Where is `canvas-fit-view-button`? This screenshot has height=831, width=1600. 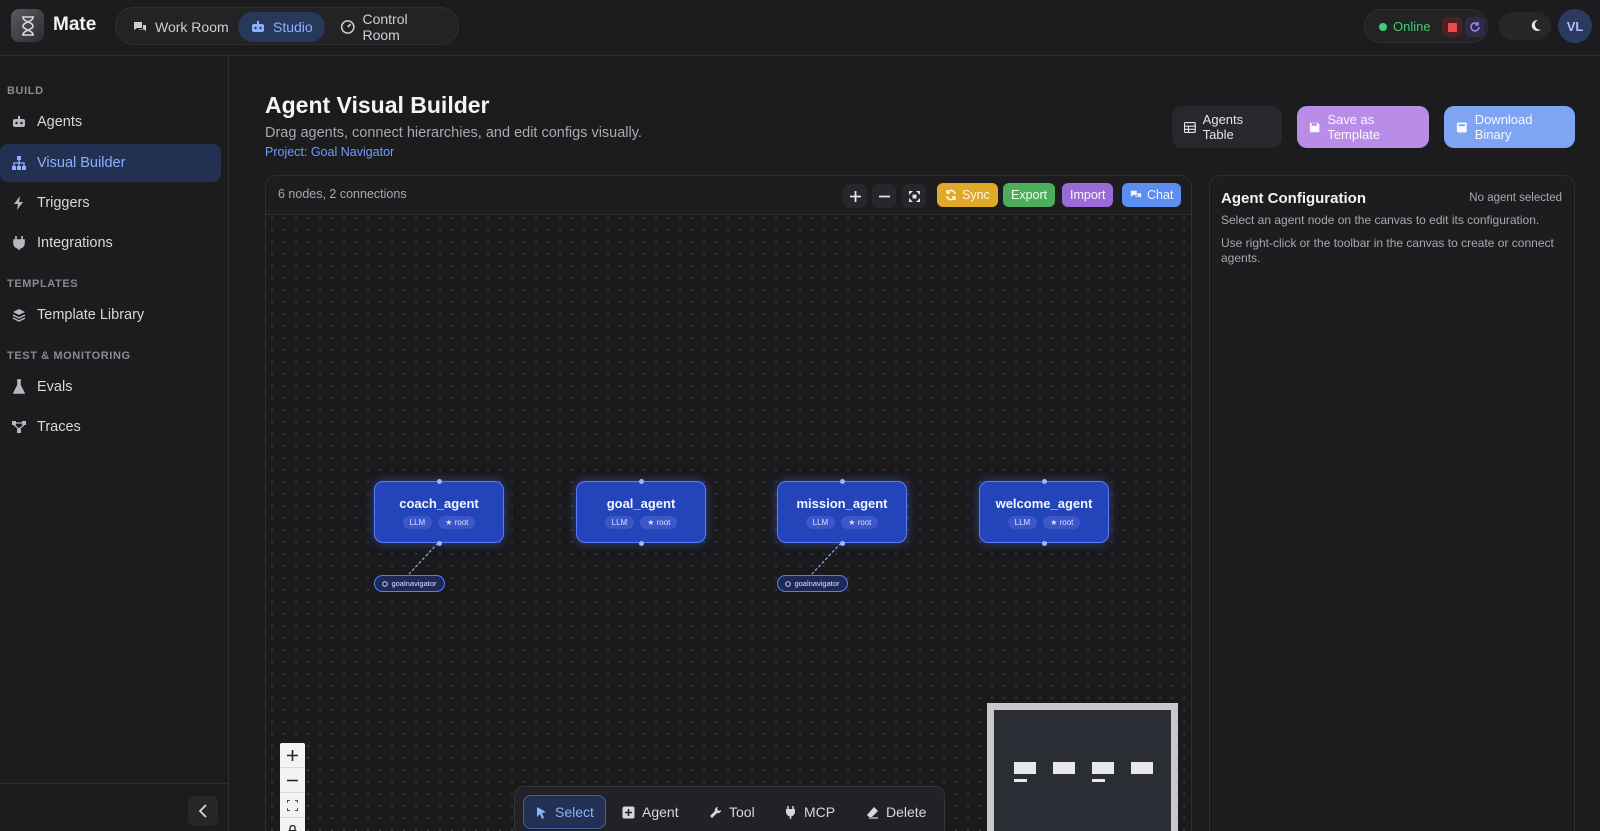
canvas-fit-view-button is located at coordinates (292, 805).